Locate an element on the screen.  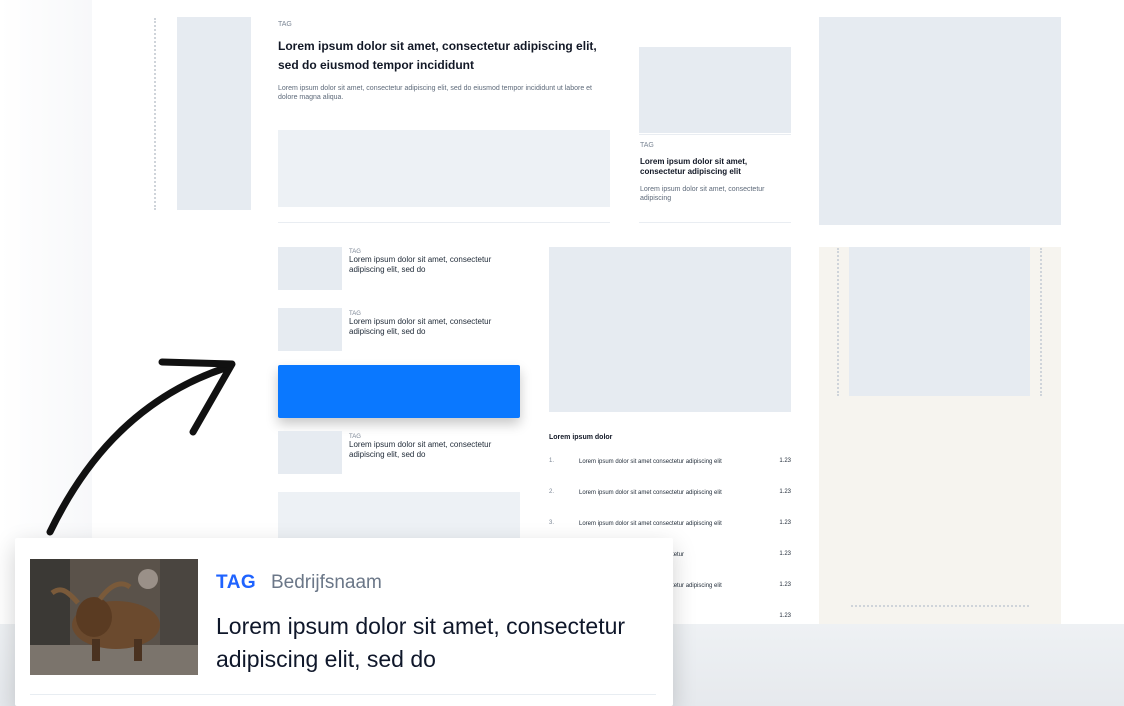
center-image-placeholder is located at coordinates (670, 329).